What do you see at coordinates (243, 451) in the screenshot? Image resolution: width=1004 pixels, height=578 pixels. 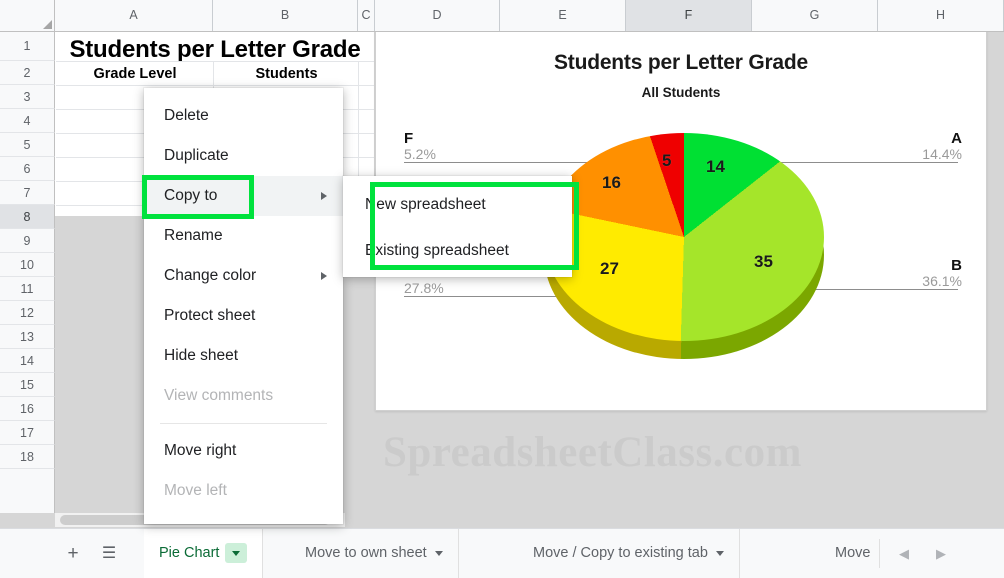 I see `menu-item-move-right: Move right` at bounding box center [243, 451].